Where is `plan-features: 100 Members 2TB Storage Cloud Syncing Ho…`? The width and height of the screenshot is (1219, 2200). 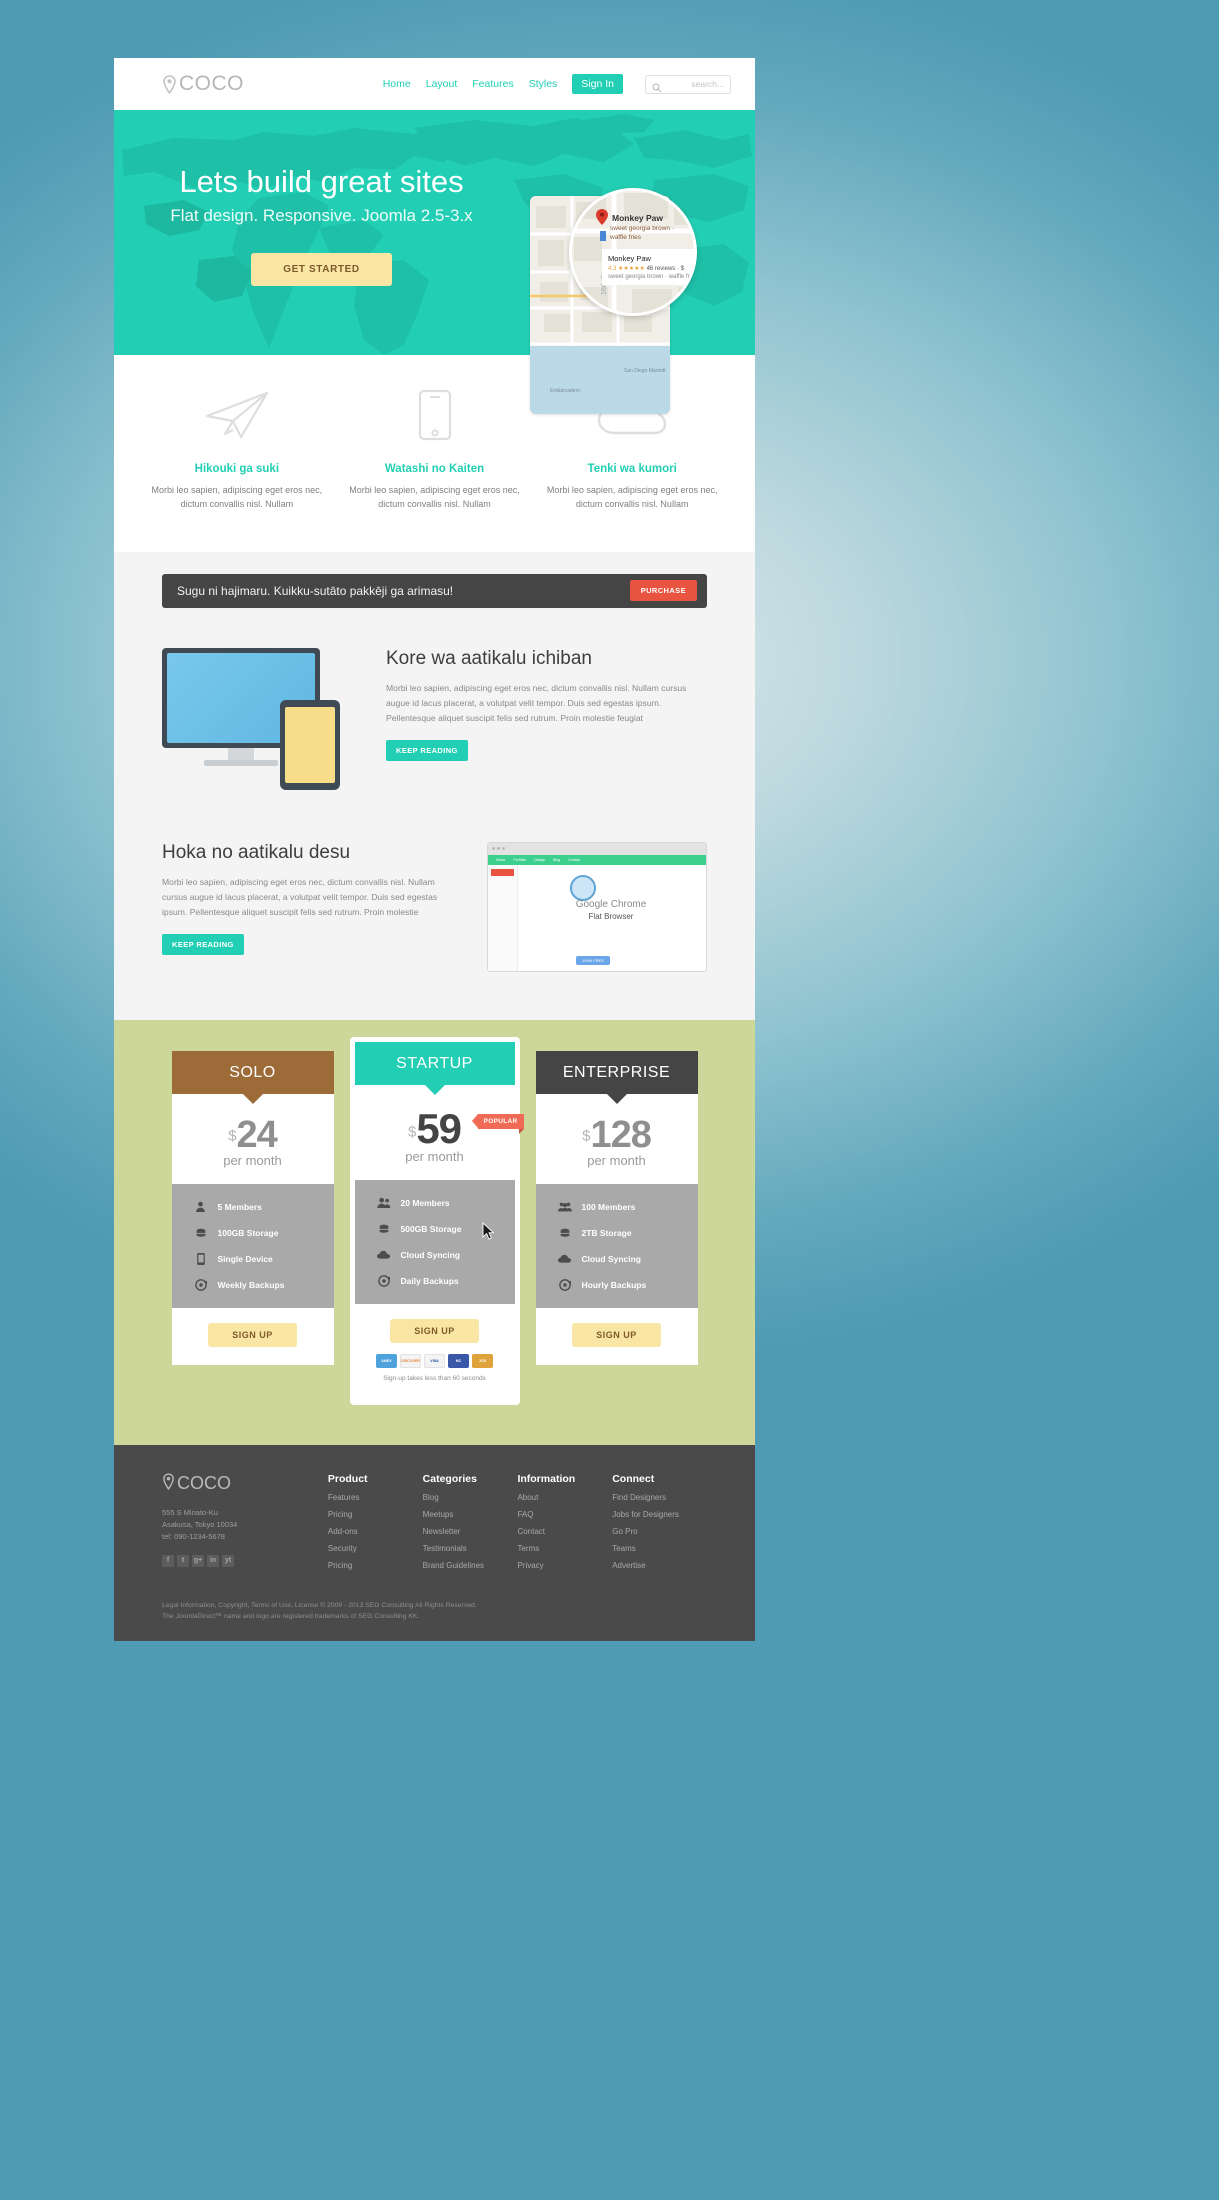 plan-features: 100 Members 2TB Storage Cloud Syncing Ho… is located at coordinates (616, 1245).